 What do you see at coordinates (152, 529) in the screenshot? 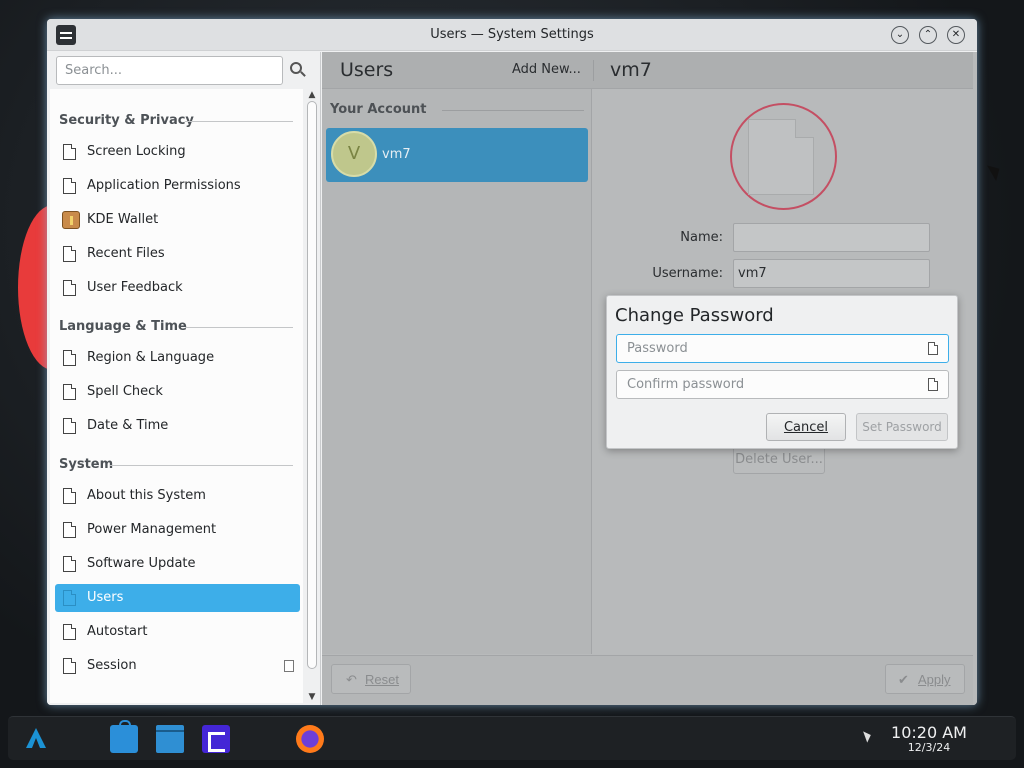
I see `sidebar-item-label: Power Management` at bounding box center [152, 529].